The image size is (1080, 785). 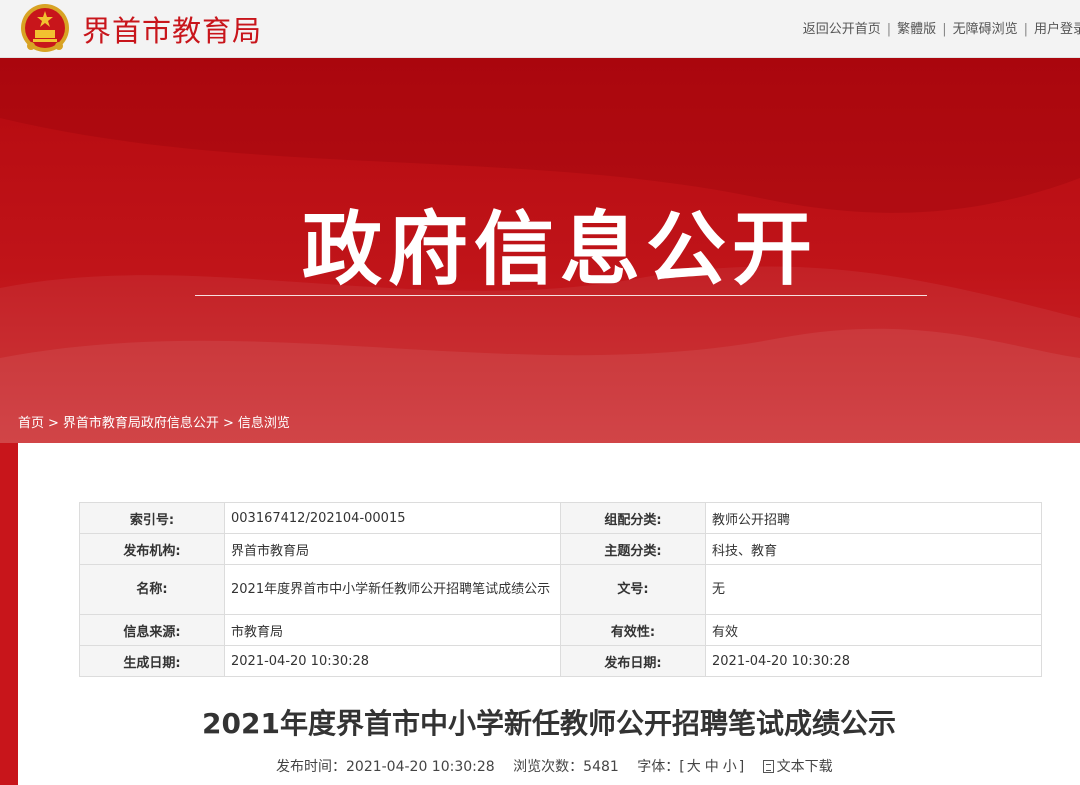 What do you see at coordinates (633, 518) in the screenshot?
I see `meta-label: 组配分类:` at bounding box center [633, 518].